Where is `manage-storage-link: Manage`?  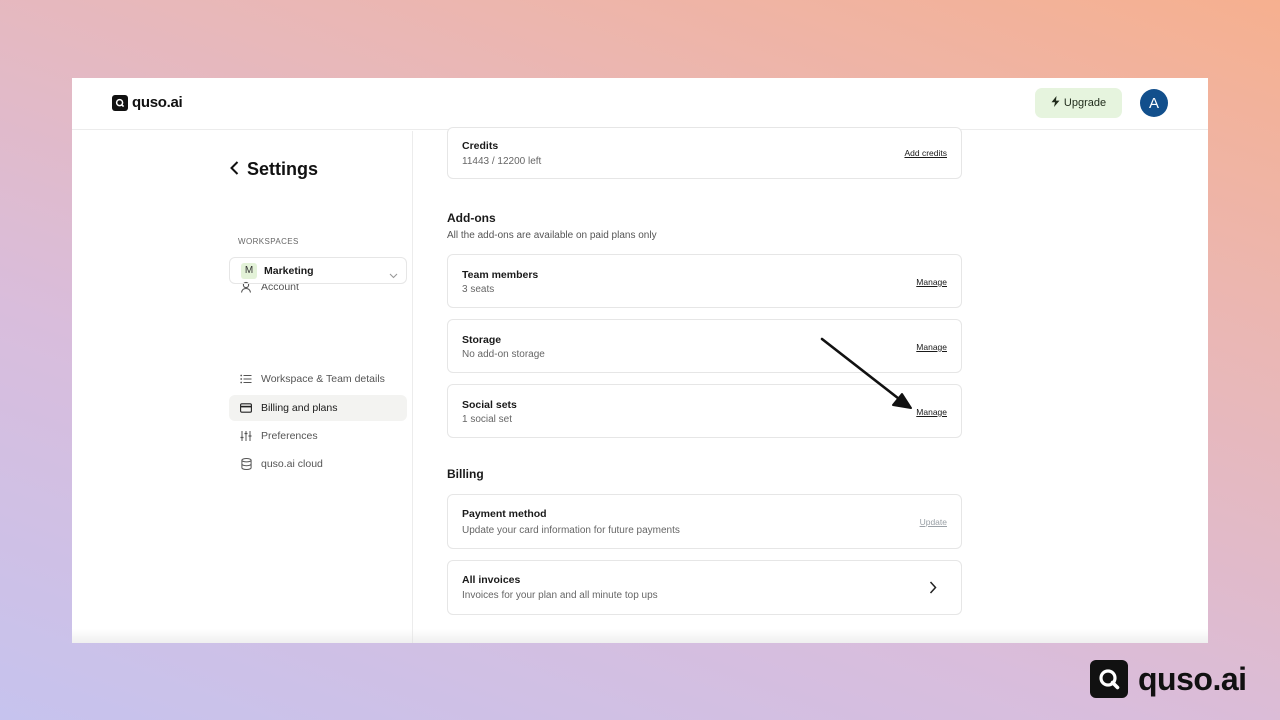 manage-storage-link: Manage is located at coordinates (931, 347).